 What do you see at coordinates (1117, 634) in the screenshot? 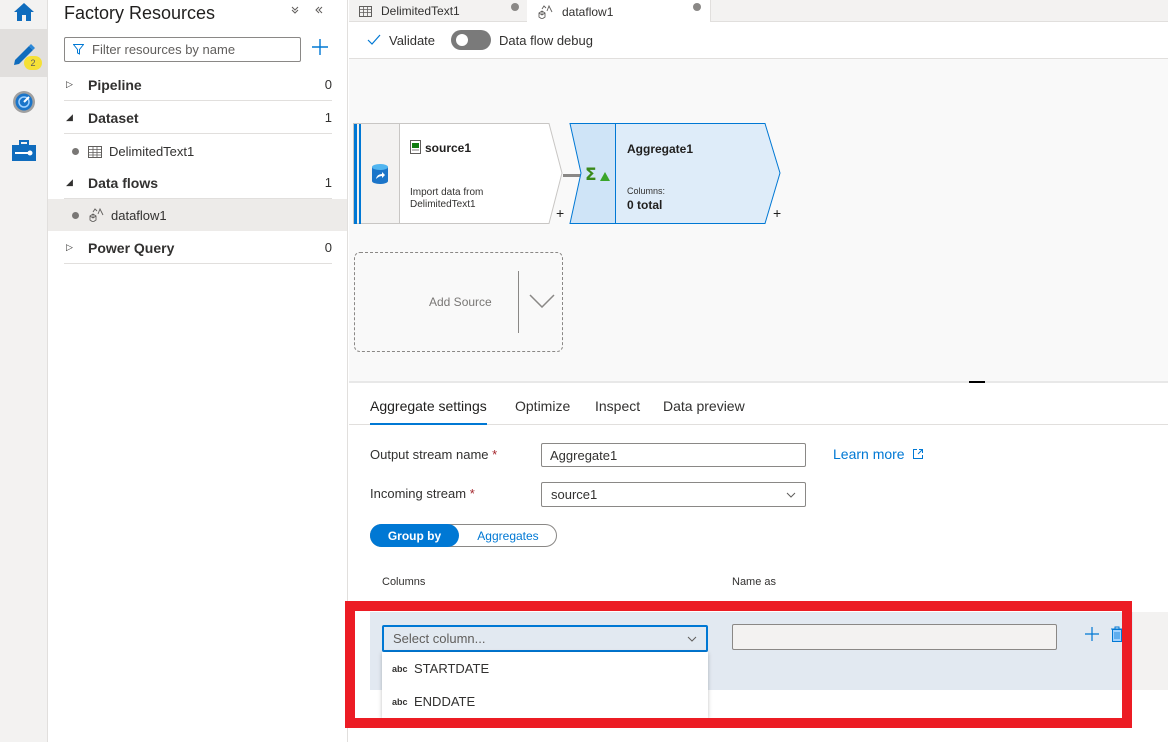
I see `delete-row-icon` at bounding box center [1117, 634].